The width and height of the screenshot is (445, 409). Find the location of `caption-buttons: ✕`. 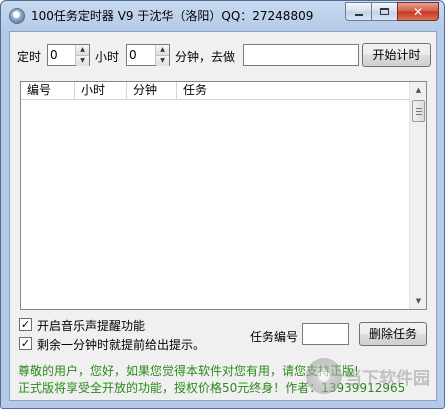

caption-buttons: ✕ is located at coordinates (392, 11).